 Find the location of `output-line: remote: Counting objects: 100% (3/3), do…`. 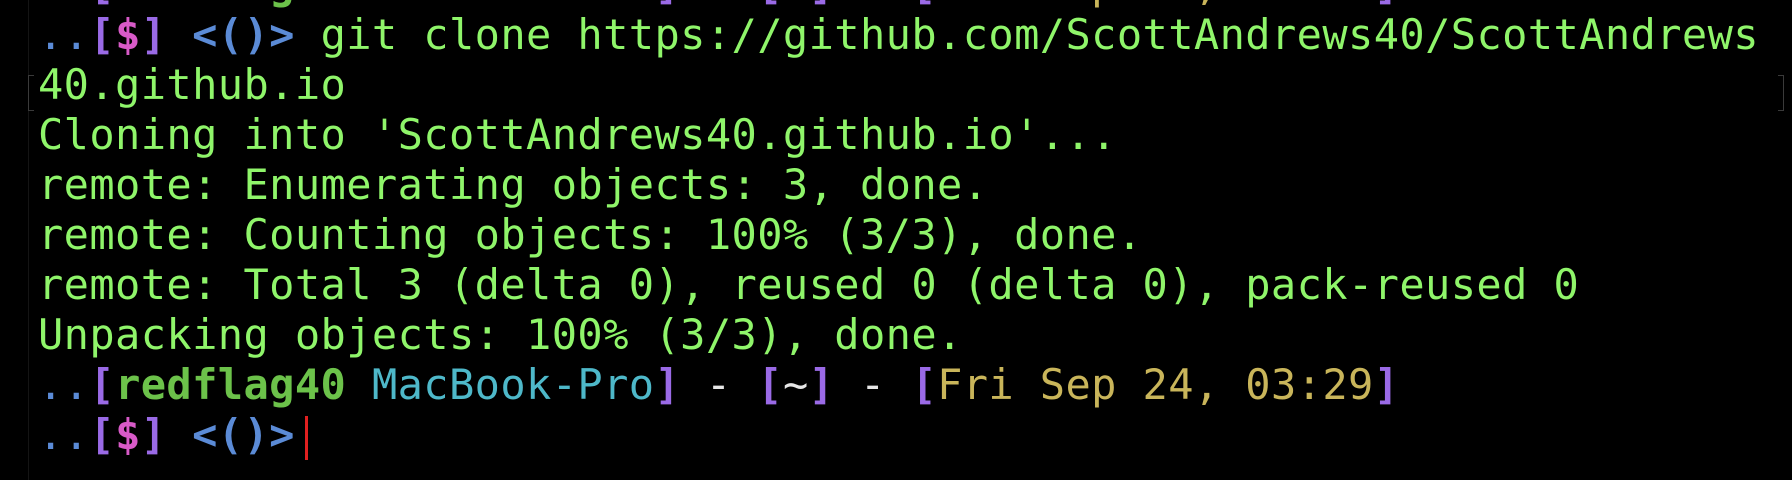

output-line: remote: Counting objects: 100% (3/3), do… is located at coordinates (590, 234).